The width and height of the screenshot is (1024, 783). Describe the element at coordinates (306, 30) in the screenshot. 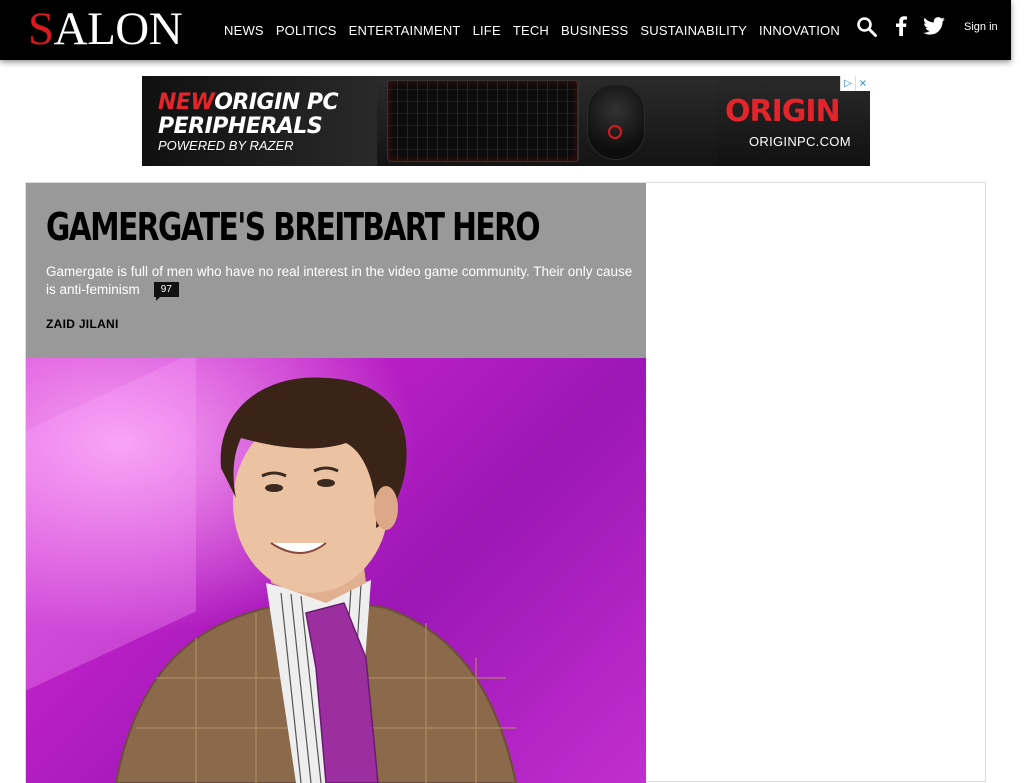

I see `nav-item-politics: POLITICS` at that location.